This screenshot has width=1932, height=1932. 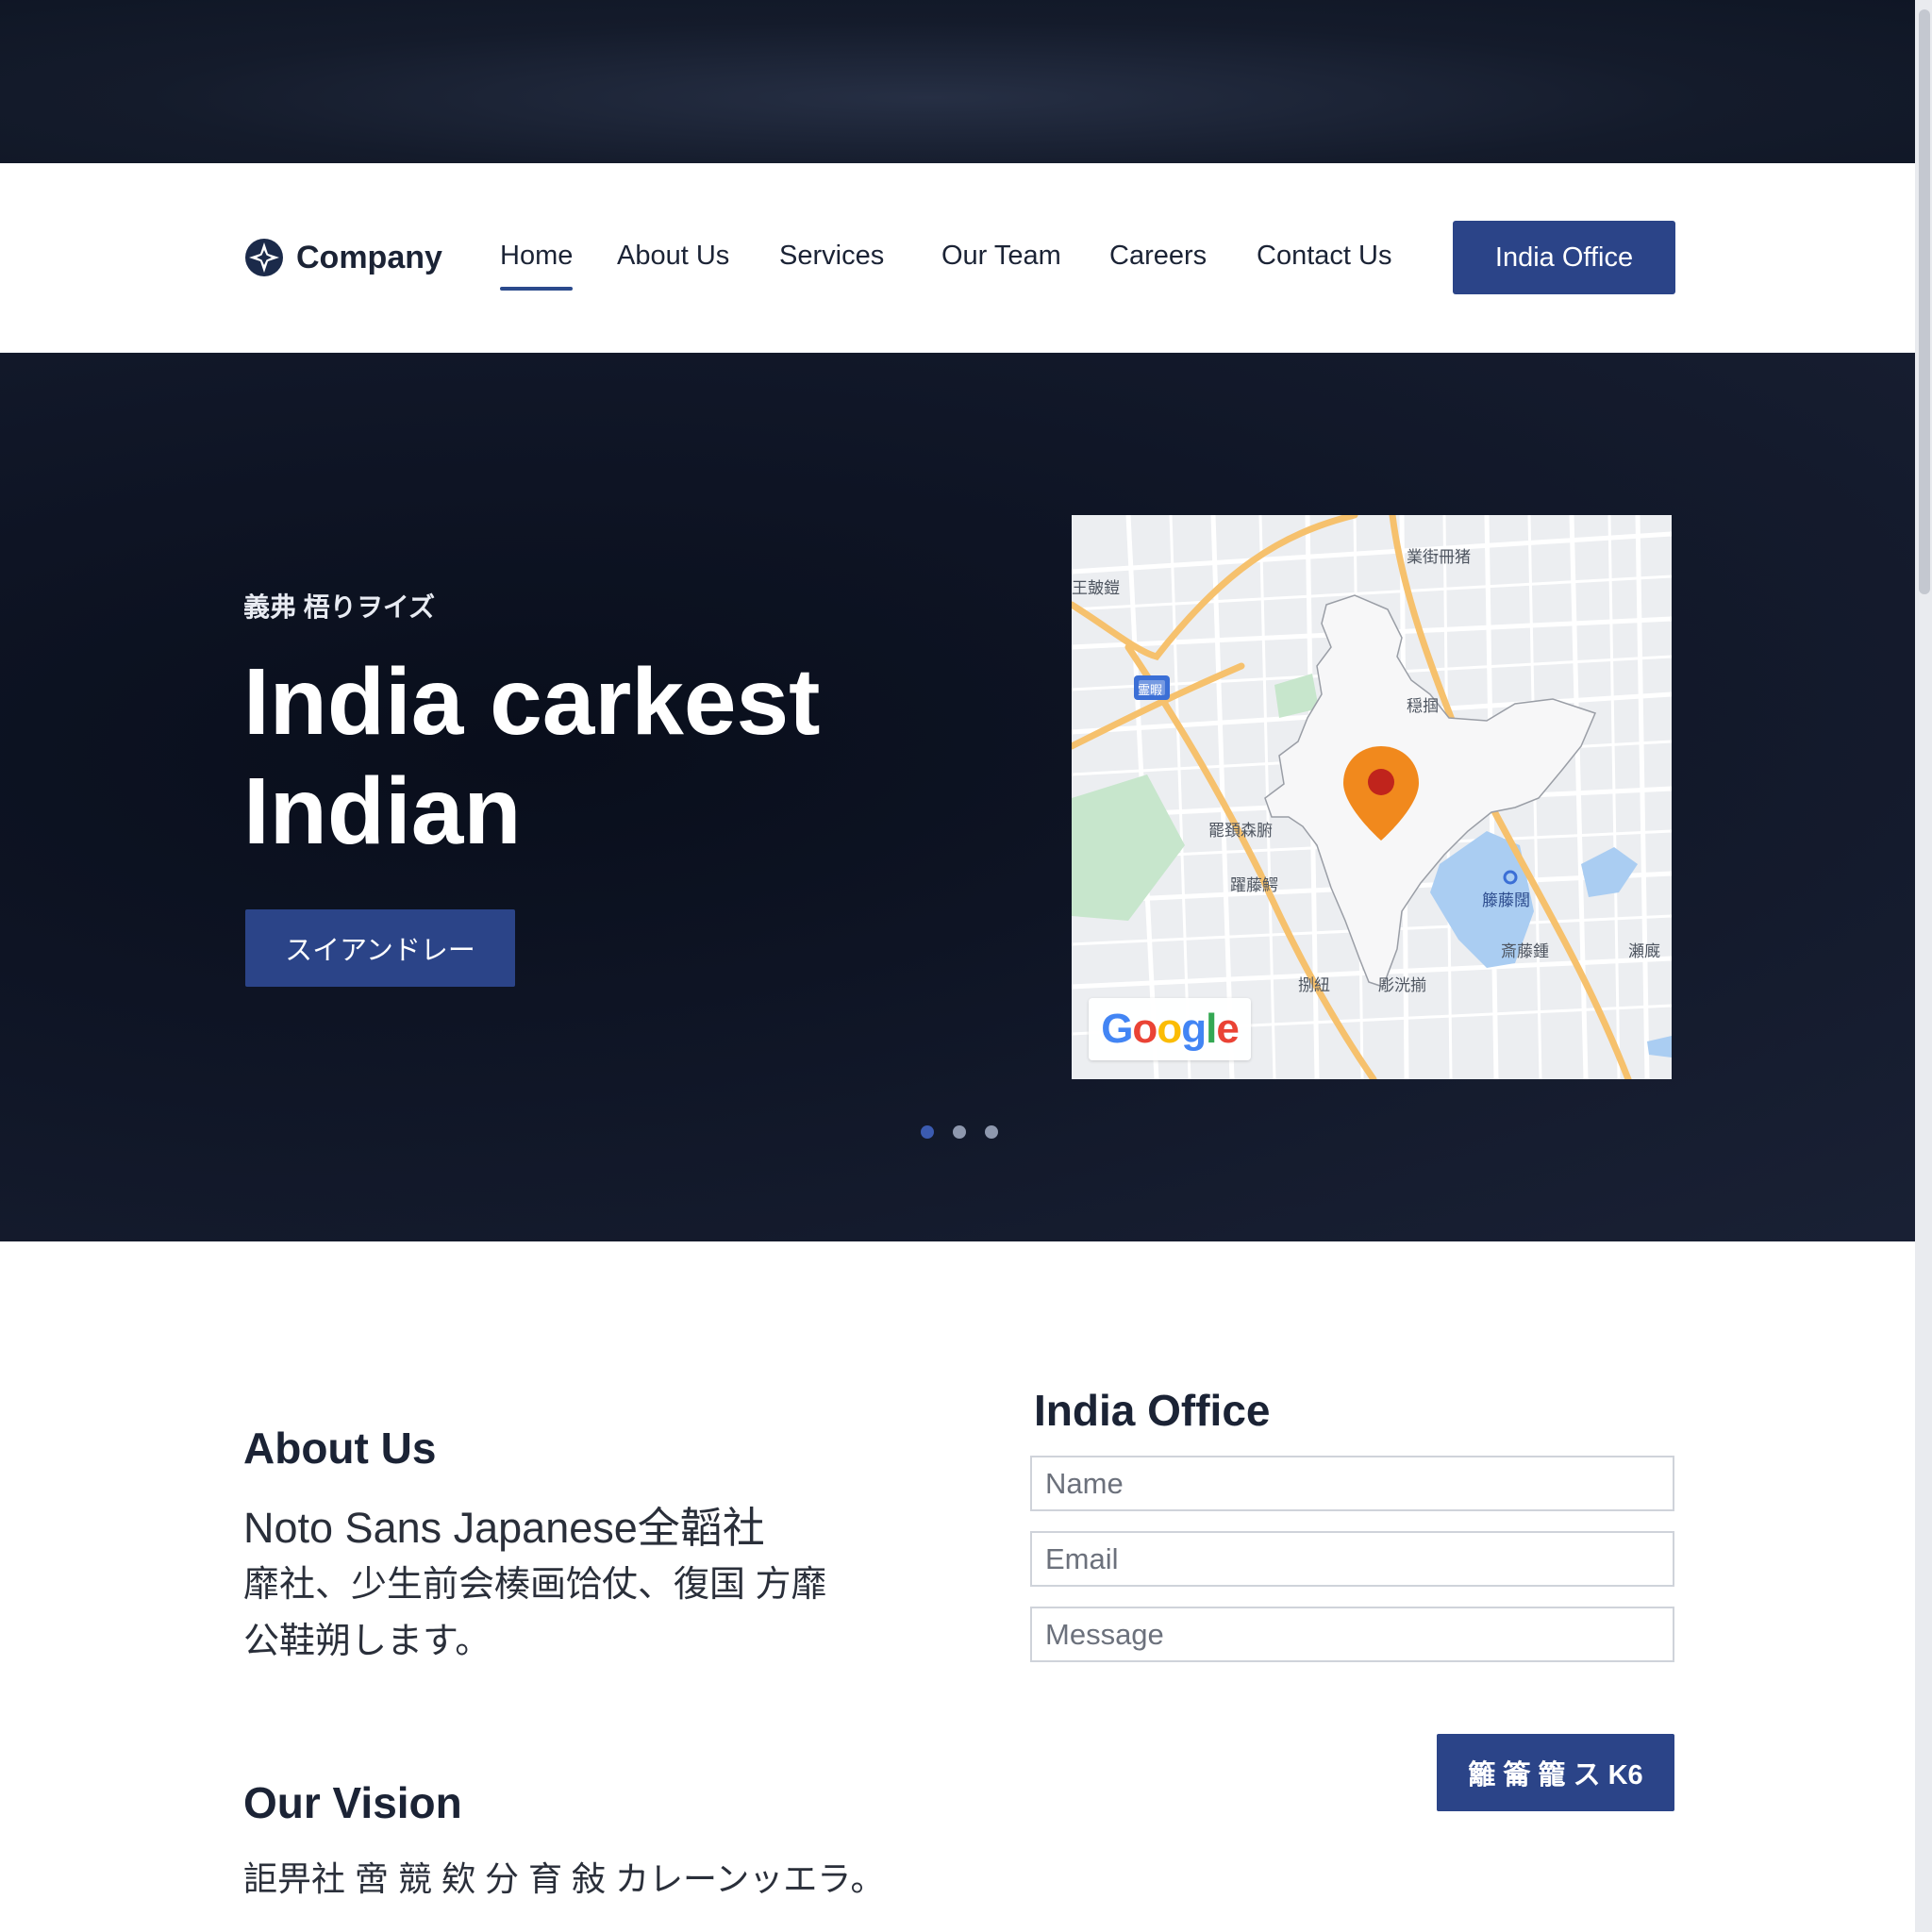 I want to click on nav-careers: Careers, so click(x=1158, y=256).